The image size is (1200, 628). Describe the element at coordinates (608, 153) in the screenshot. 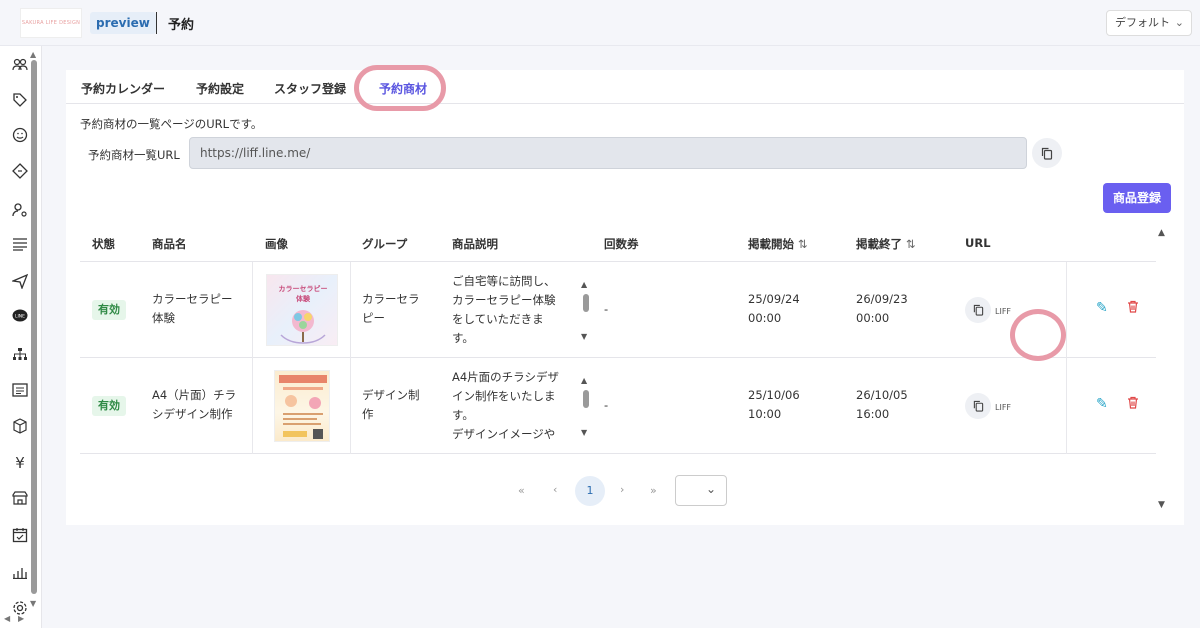

I see `product-list-url-field: https://liff.line.me/` at that location.